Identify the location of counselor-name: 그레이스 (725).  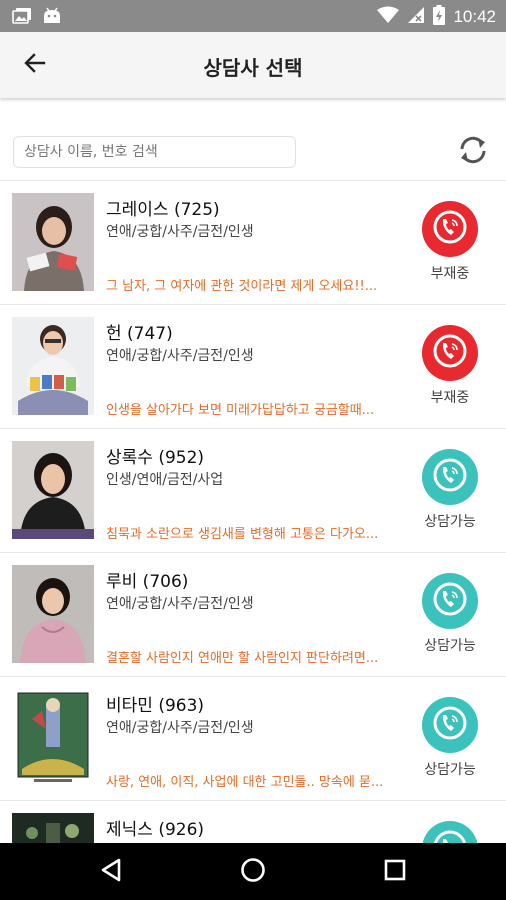
(163, 210).